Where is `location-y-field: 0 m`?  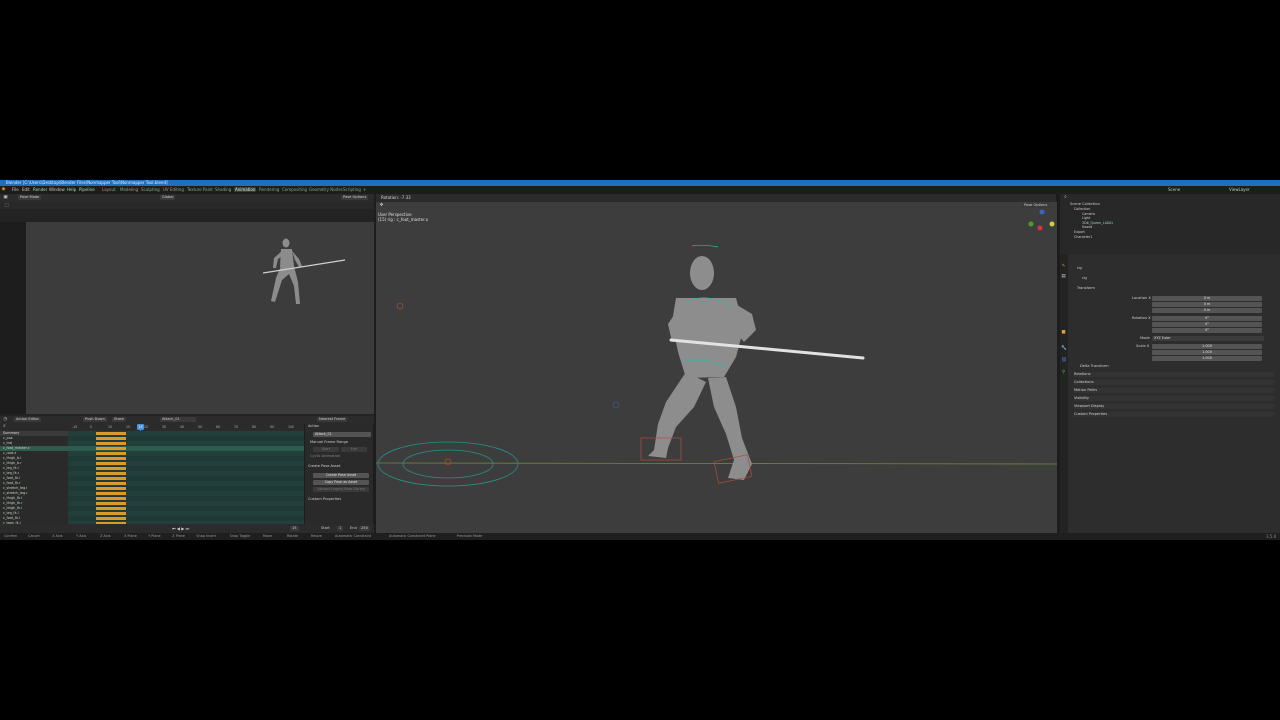
location-y-field: 0 m is located at coordinates (1207, 304).